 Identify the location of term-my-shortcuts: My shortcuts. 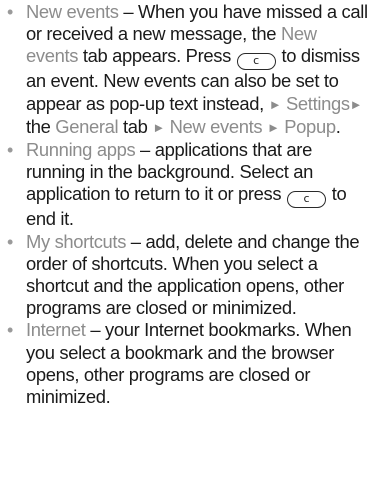
(76, 241).